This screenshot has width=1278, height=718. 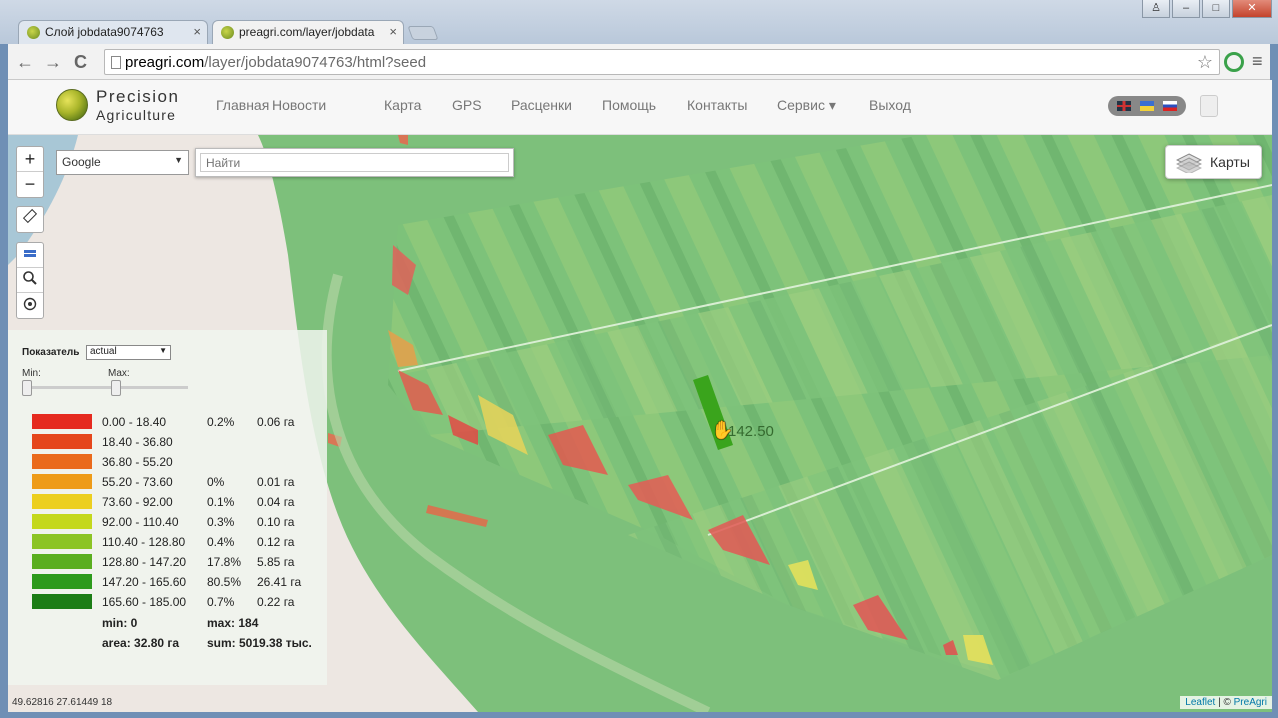 What do you see at coordinates (1216, 9) in the screenshot?
I see `maximize-button: □` at bounding box center [1216, 9].